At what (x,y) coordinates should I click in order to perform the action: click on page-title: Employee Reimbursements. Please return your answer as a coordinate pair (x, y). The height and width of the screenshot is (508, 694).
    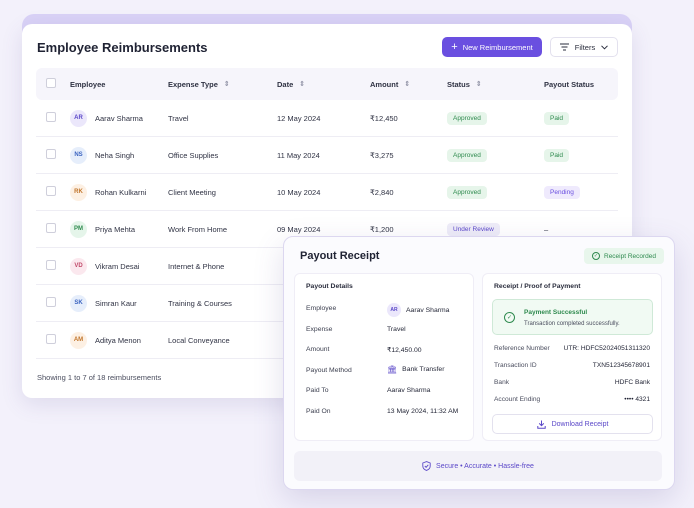
    Looking at the image, I should click on (122, 47).